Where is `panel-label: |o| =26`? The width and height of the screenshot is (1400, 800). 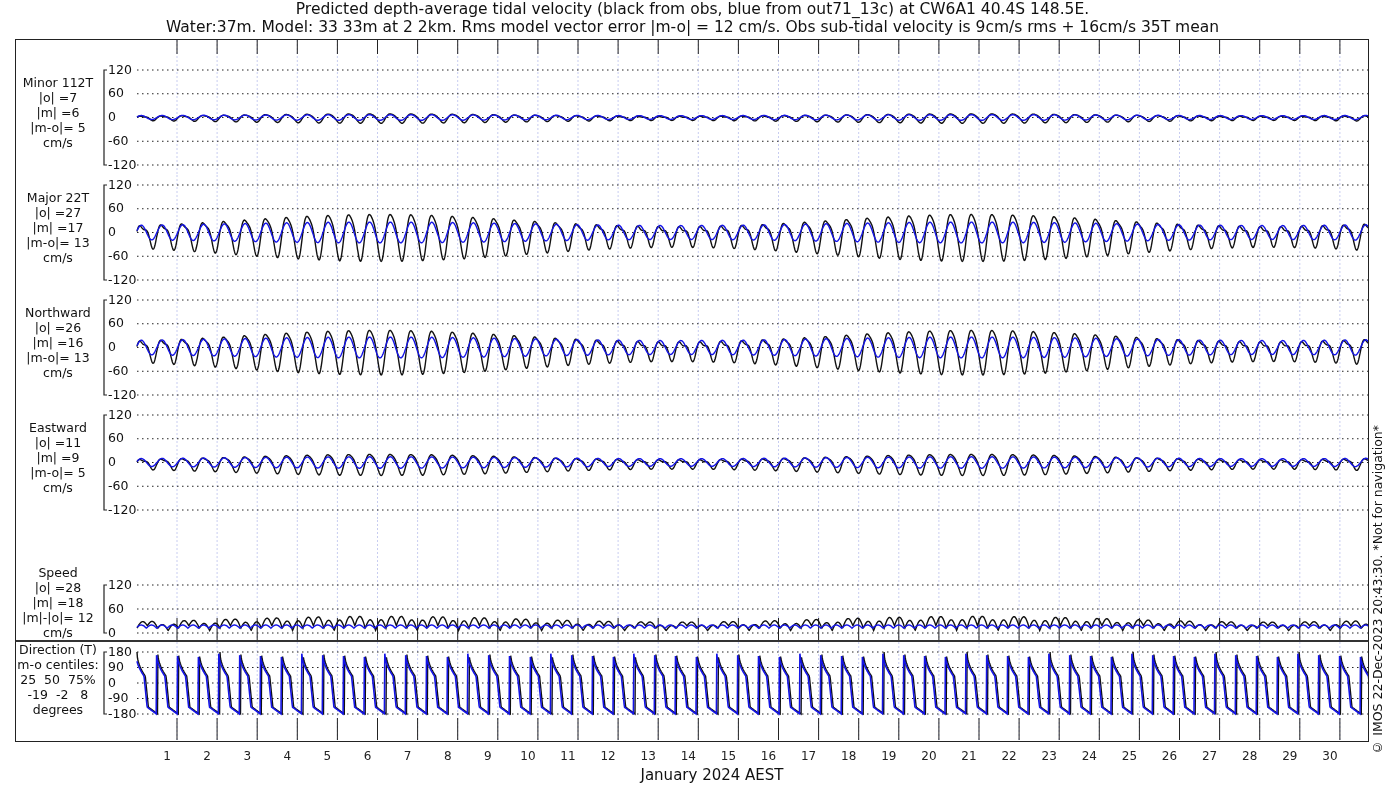
panel-label: |o| =26 is located at coordinates (58, 327).